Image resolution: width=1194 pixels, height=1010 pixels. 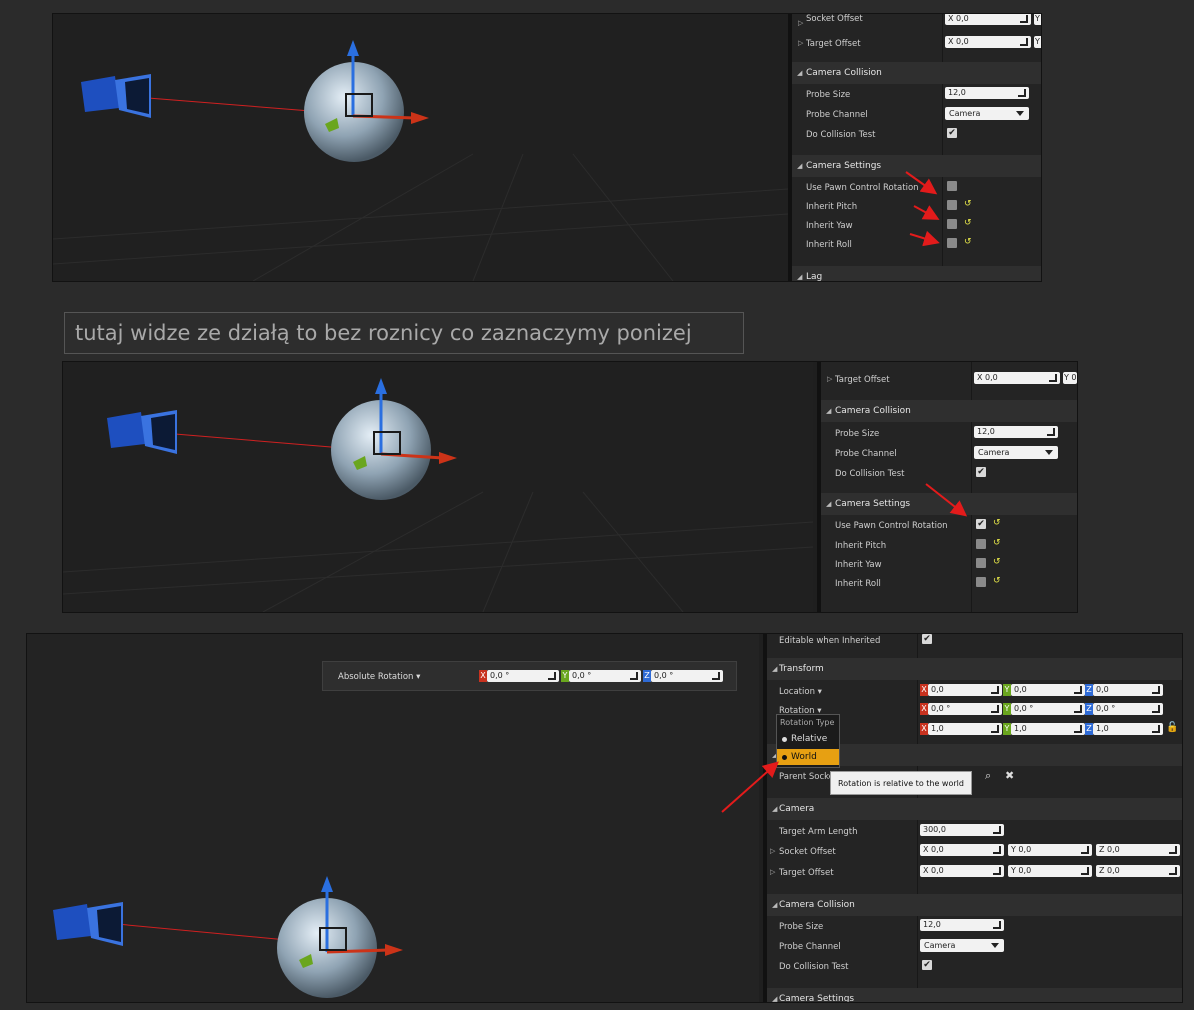 What do you see at coordinates (974, 669) in the screenshot?
I see `section-transform: ◢ Transform` at bounding box center [974, 669].